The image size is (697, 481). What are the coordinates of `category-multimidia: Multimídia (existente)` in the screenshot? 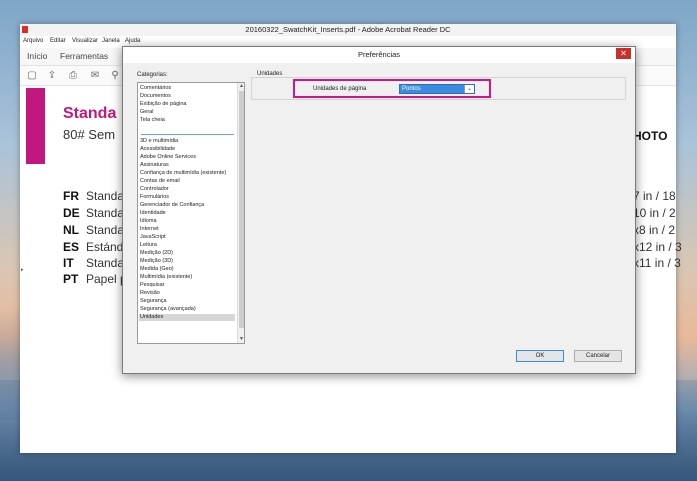 It's located at (166, 277).